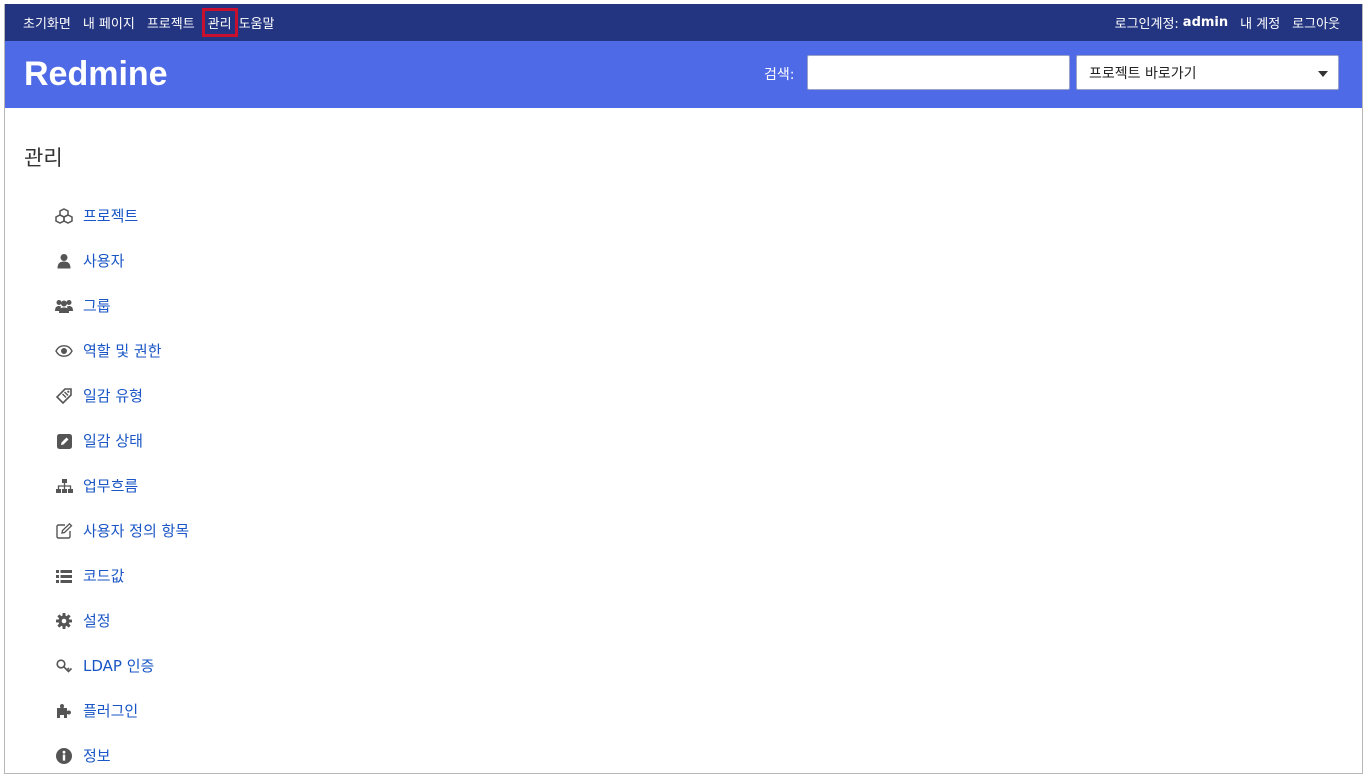 The height and width of the screenshot is (777, 1369). Describe the element at coordinates (1205, 22) in the screenshot. I see `logged-user-link: admin` at that location.